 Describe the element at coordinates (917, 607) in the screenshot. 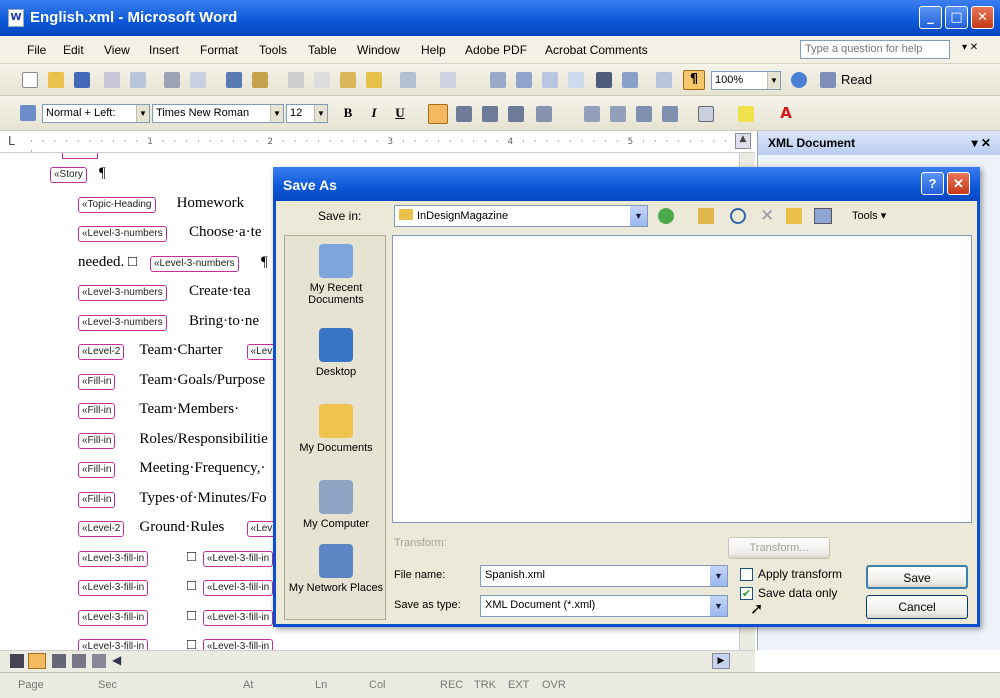

I see `cancel-button: Cancel` at that location.